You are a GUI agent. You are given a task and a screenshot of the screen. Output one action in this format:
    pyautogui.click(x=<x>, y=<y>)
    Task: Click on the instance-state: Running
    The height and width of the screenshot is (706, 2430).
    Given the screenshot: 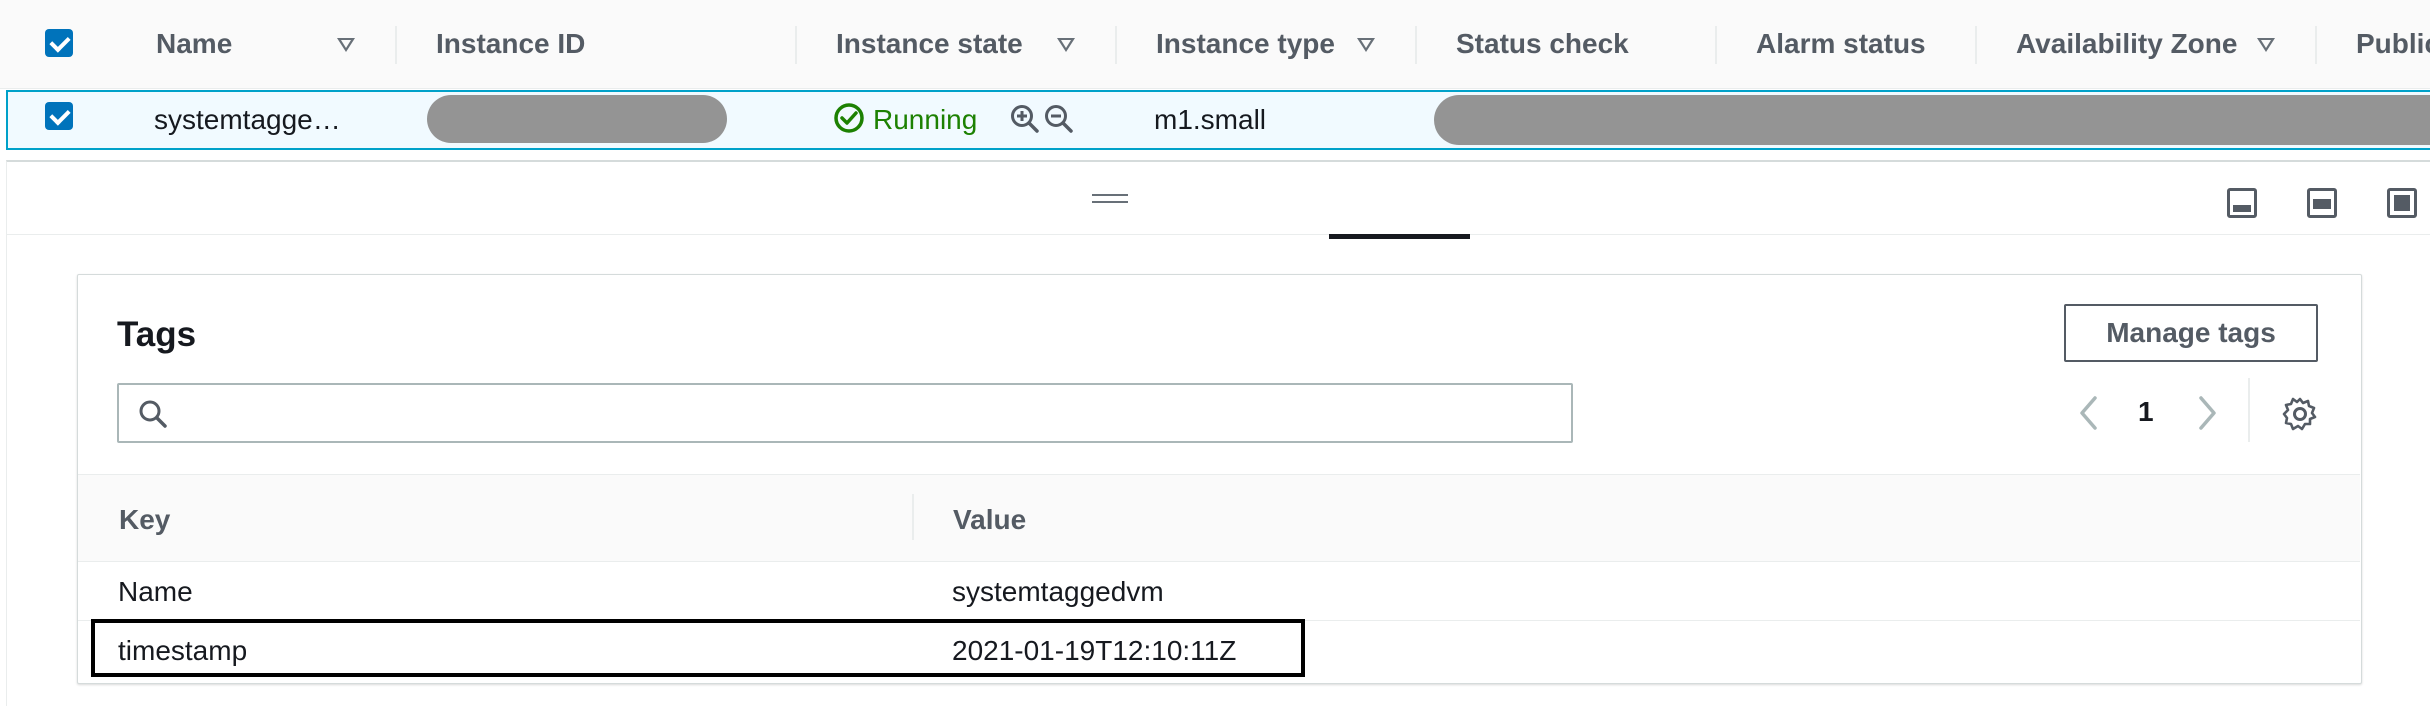 What is the action you would take?
    pyautogui.click(x=925, y=119)
    